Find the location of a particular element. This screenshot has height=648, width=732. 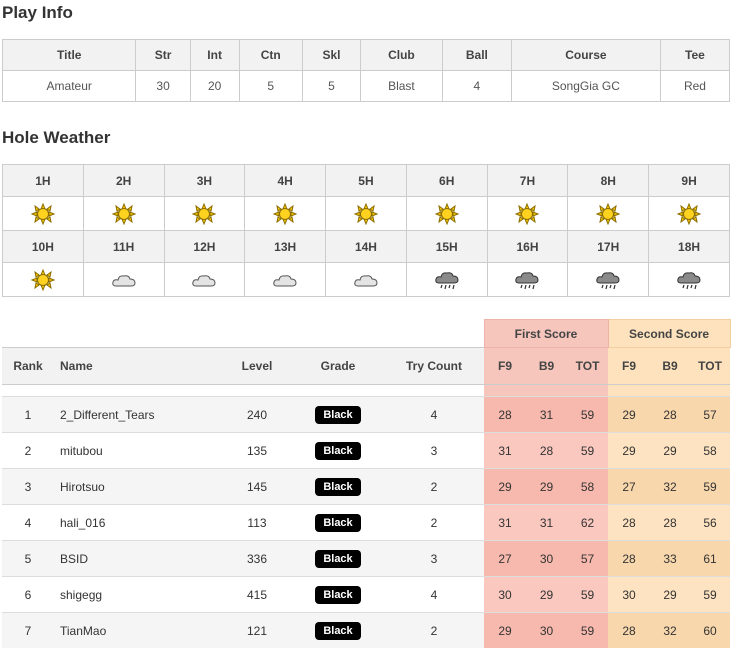

second-tot-cell: 57 is located at coordinates (710, 415).